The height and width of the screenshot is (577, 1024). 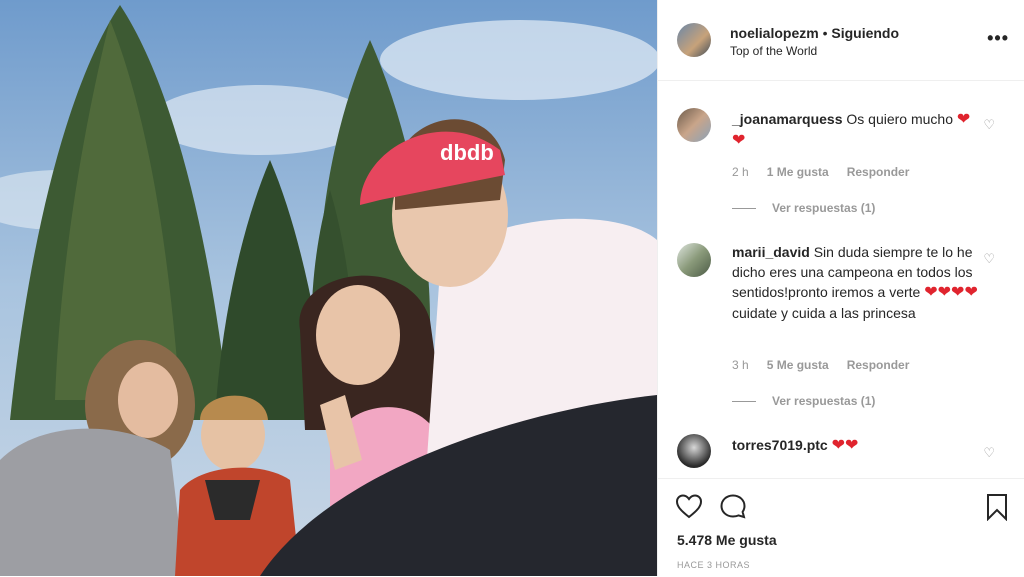 What do you see at coordinates (829, 172) in the screenshot?
I see `comment-meta: 2 h 1 Me gusta Responder` at bounding box center [829, 172].